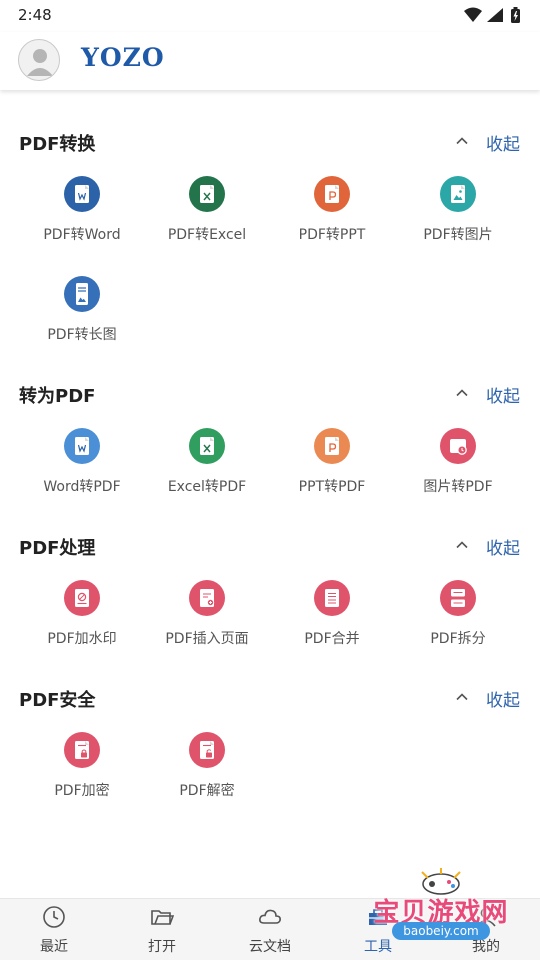 Image resolution: width=540 pixels, height=960 pixels. I want to click on section-header: 转为PDF 收起, so click(270, 394).